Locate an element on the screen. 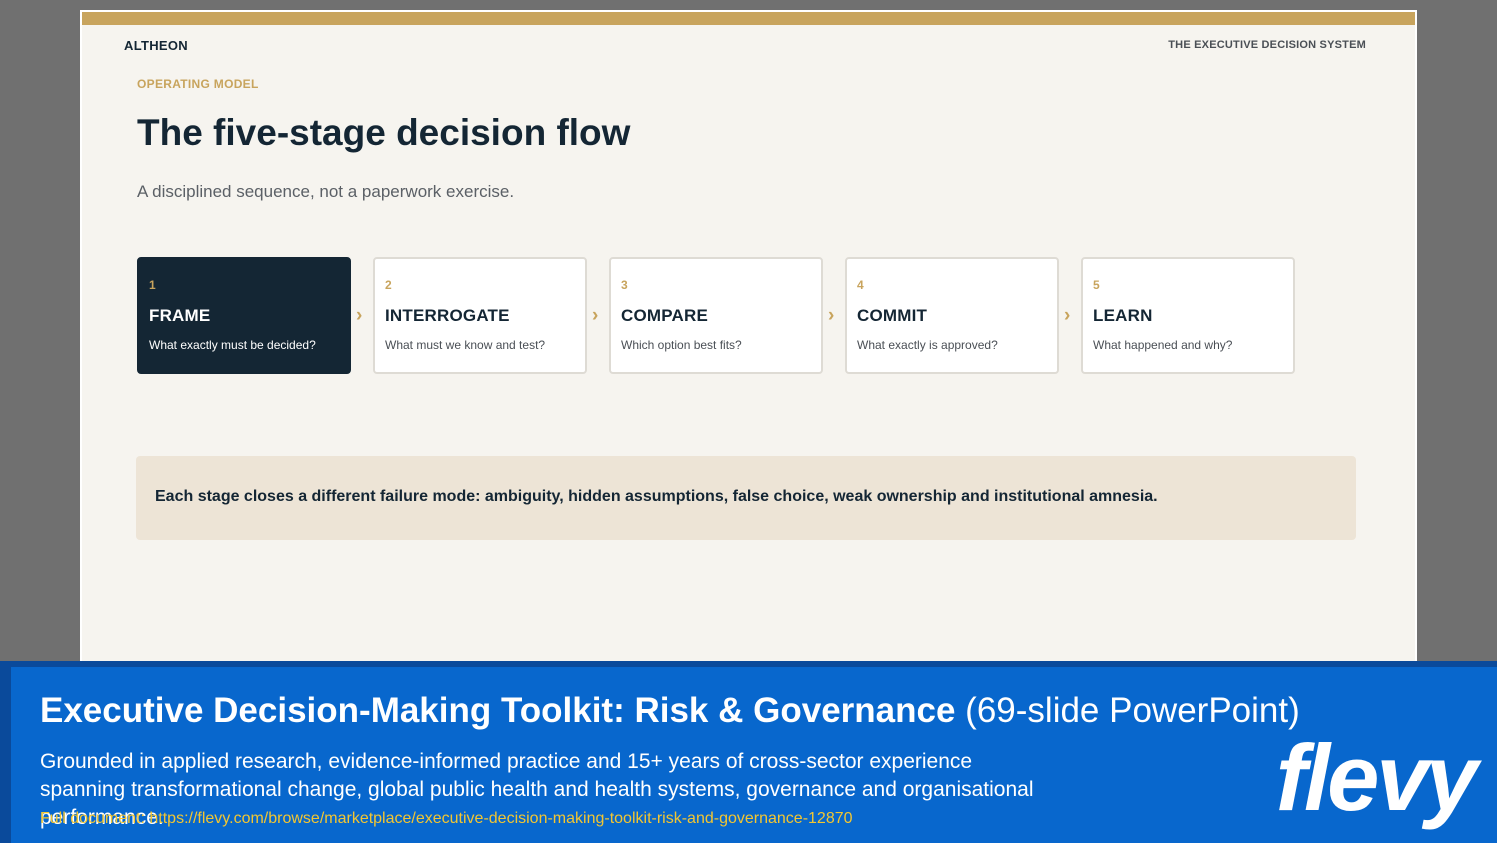 The image size is (1497, 843). stage-number: 4 is located at coordinates (860, 285).